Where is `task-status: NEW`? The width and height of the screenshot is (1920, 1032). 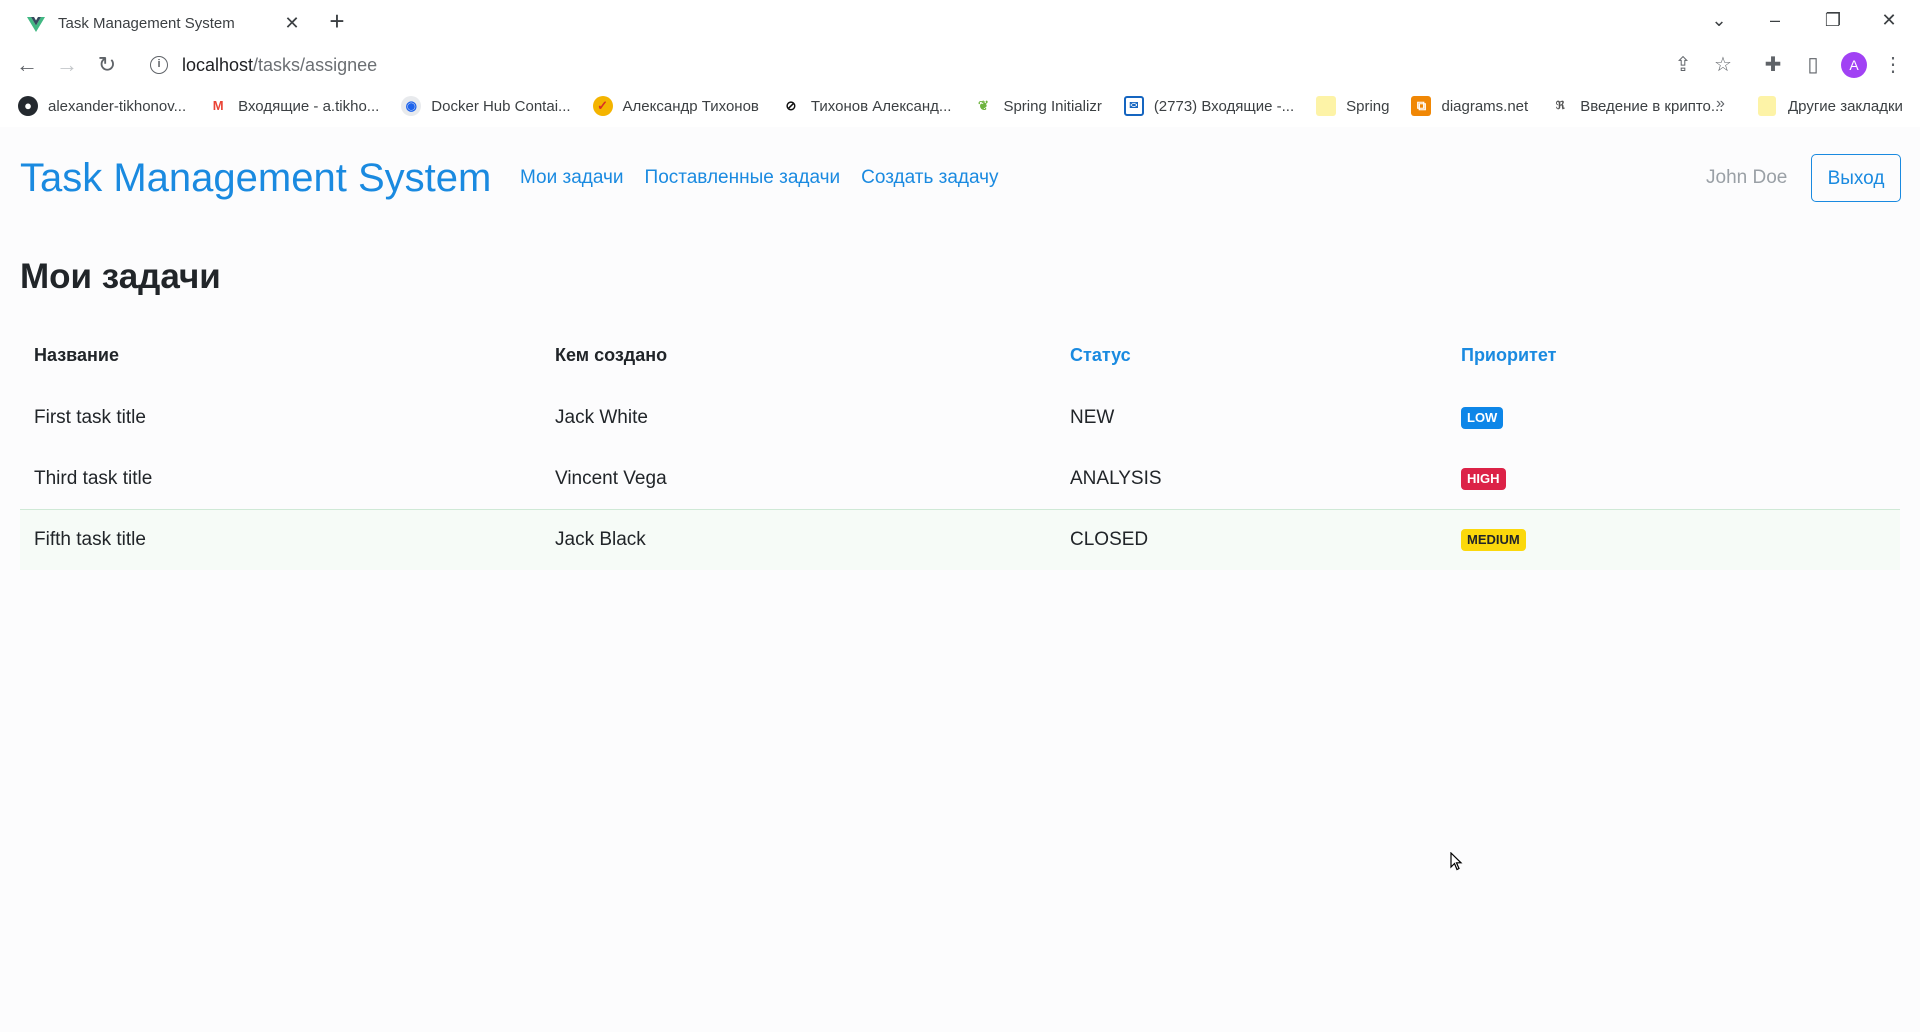 task-status: NEW is located at coordinates (1092, 417).